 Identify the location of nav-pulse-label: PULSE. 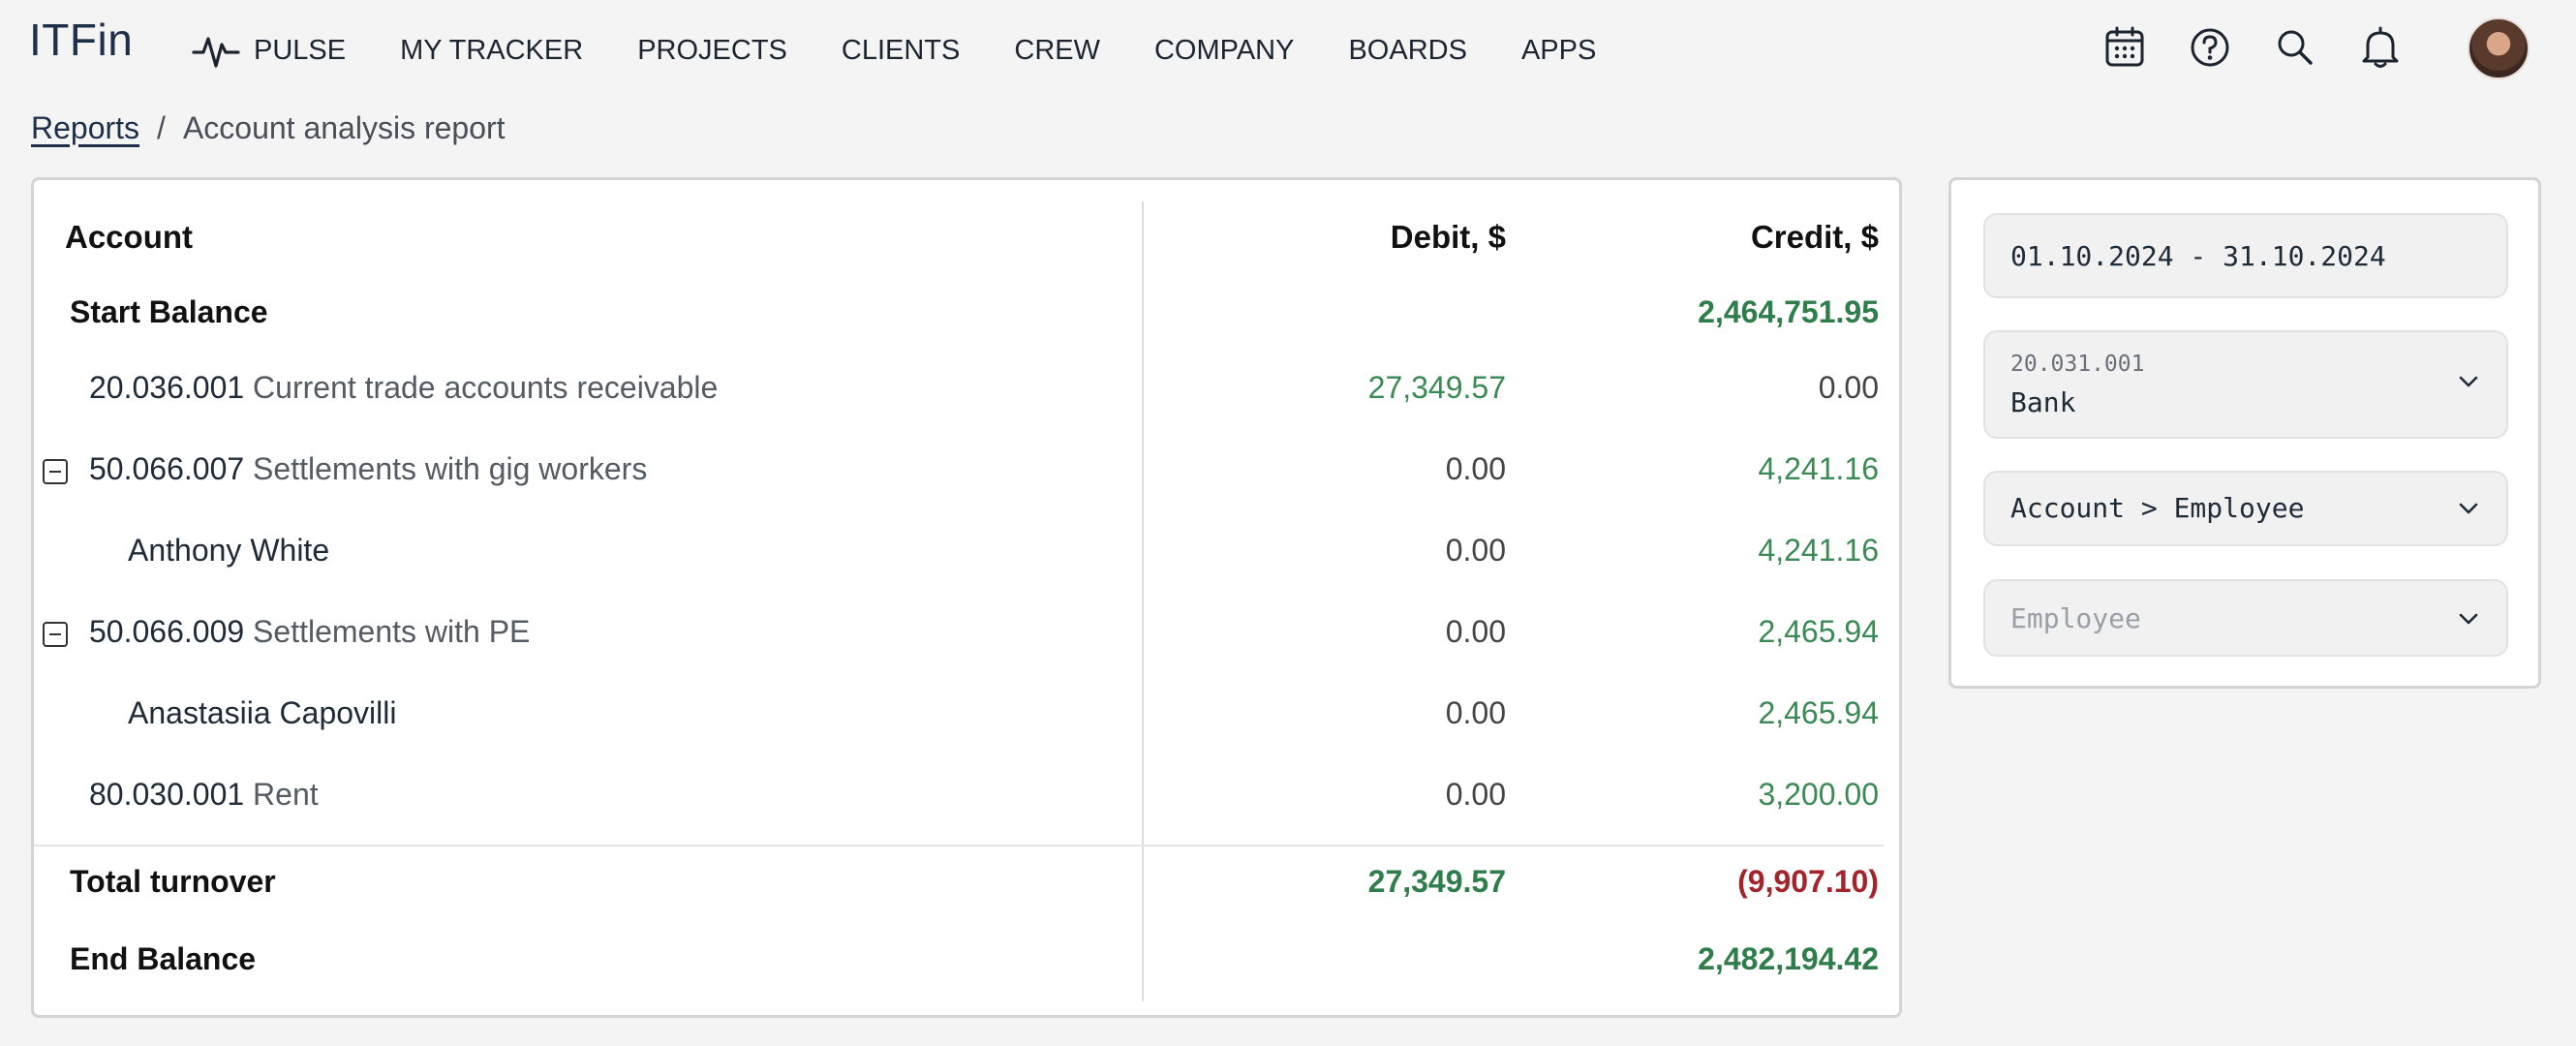
(300, 50).